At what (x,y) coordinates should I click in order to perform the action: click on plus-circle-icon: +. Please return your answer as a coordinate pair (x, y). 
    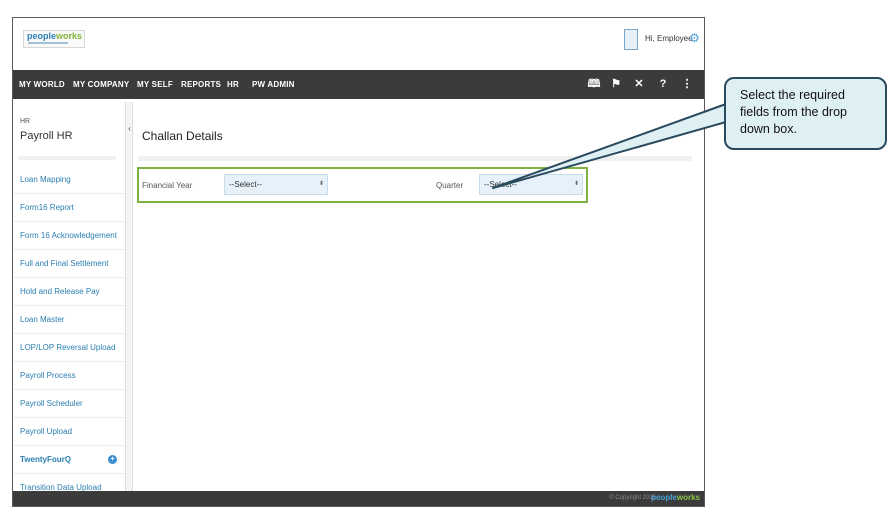
    Looking at the image, I should click on (112, 459).